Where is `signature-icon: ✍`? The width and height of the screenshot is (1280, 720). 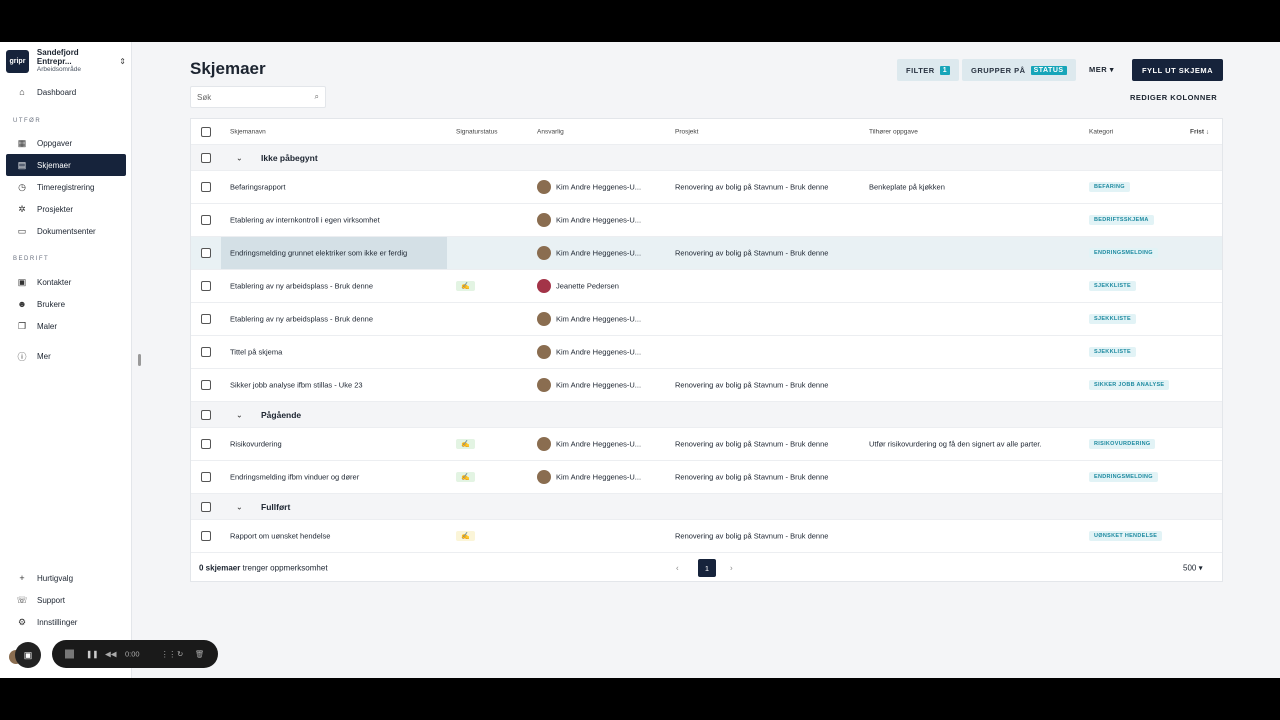 signature-icon: ✍ is located at coordinates (465, 536).